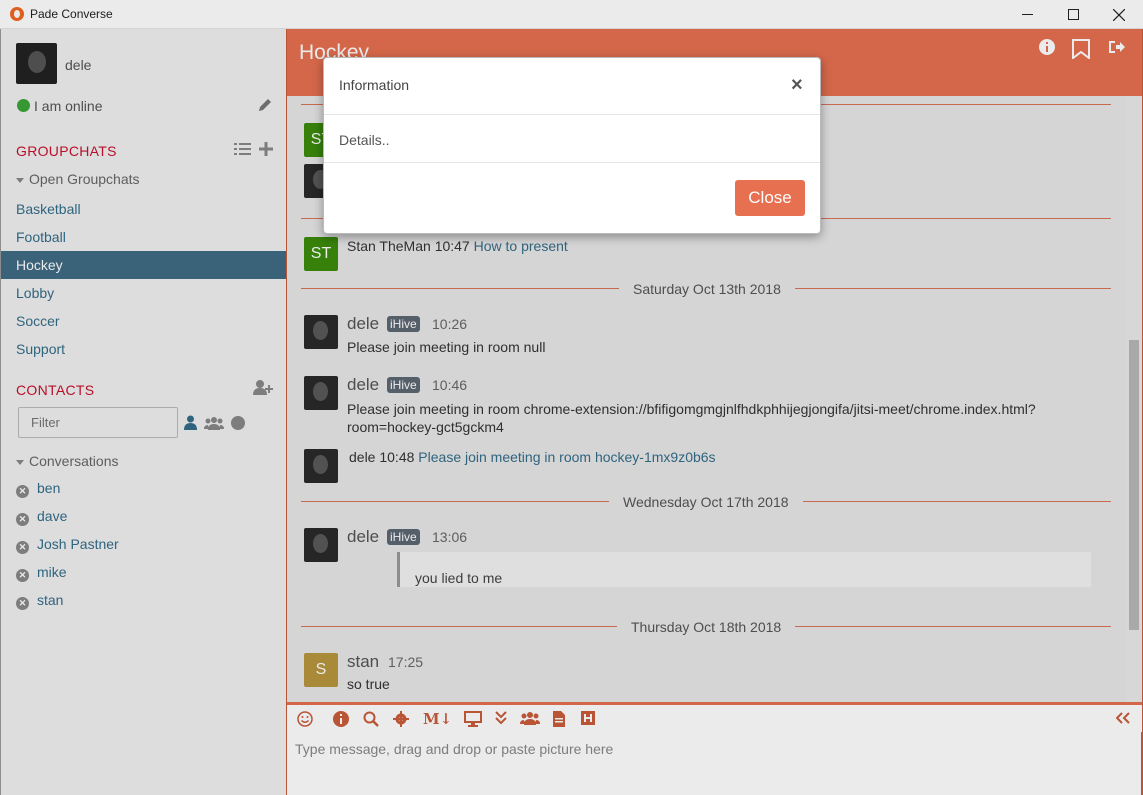 This screenshot has height=795, width=1143. What do you see at coordinates (797, 85) in the screenshot?
I see `modal-close-icon: ×` at bounding box center [797, 85].